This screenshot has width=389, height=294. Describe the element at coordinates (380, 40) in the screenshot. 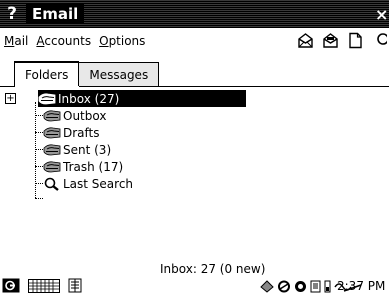

I see `search-icon` at that location.